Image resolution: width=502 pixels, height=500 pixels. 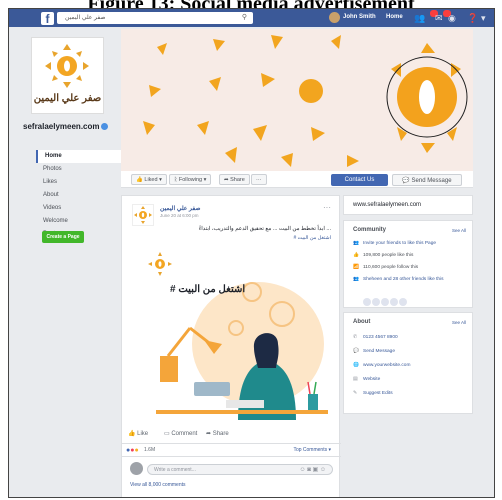 I want to click on sidebar-item-videos: Videos, so click(x=79, y=208).